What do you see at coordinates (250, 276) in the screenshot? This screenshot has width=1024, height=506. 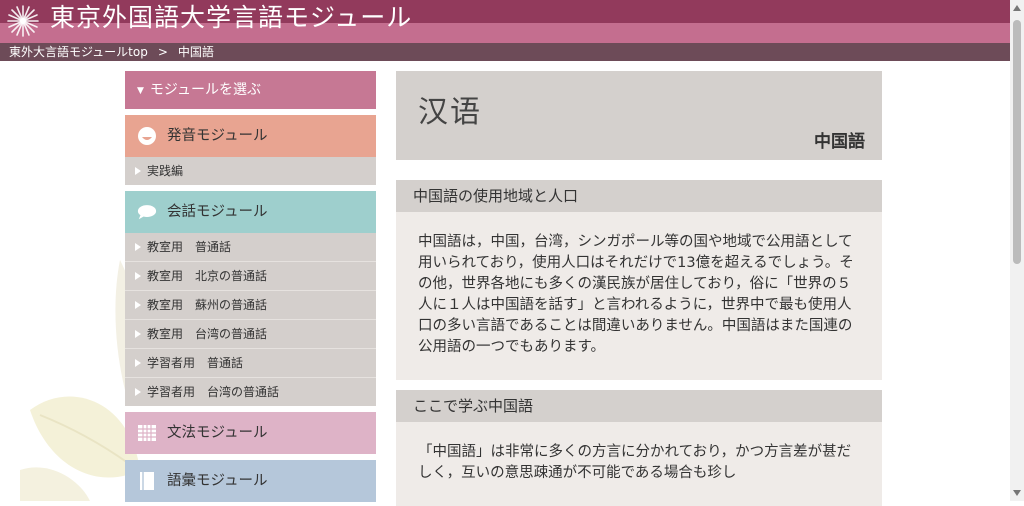 I see `sidebar-item-classroom-beijing: 教室用 北京の普通話` at bounding box center [250, 276].